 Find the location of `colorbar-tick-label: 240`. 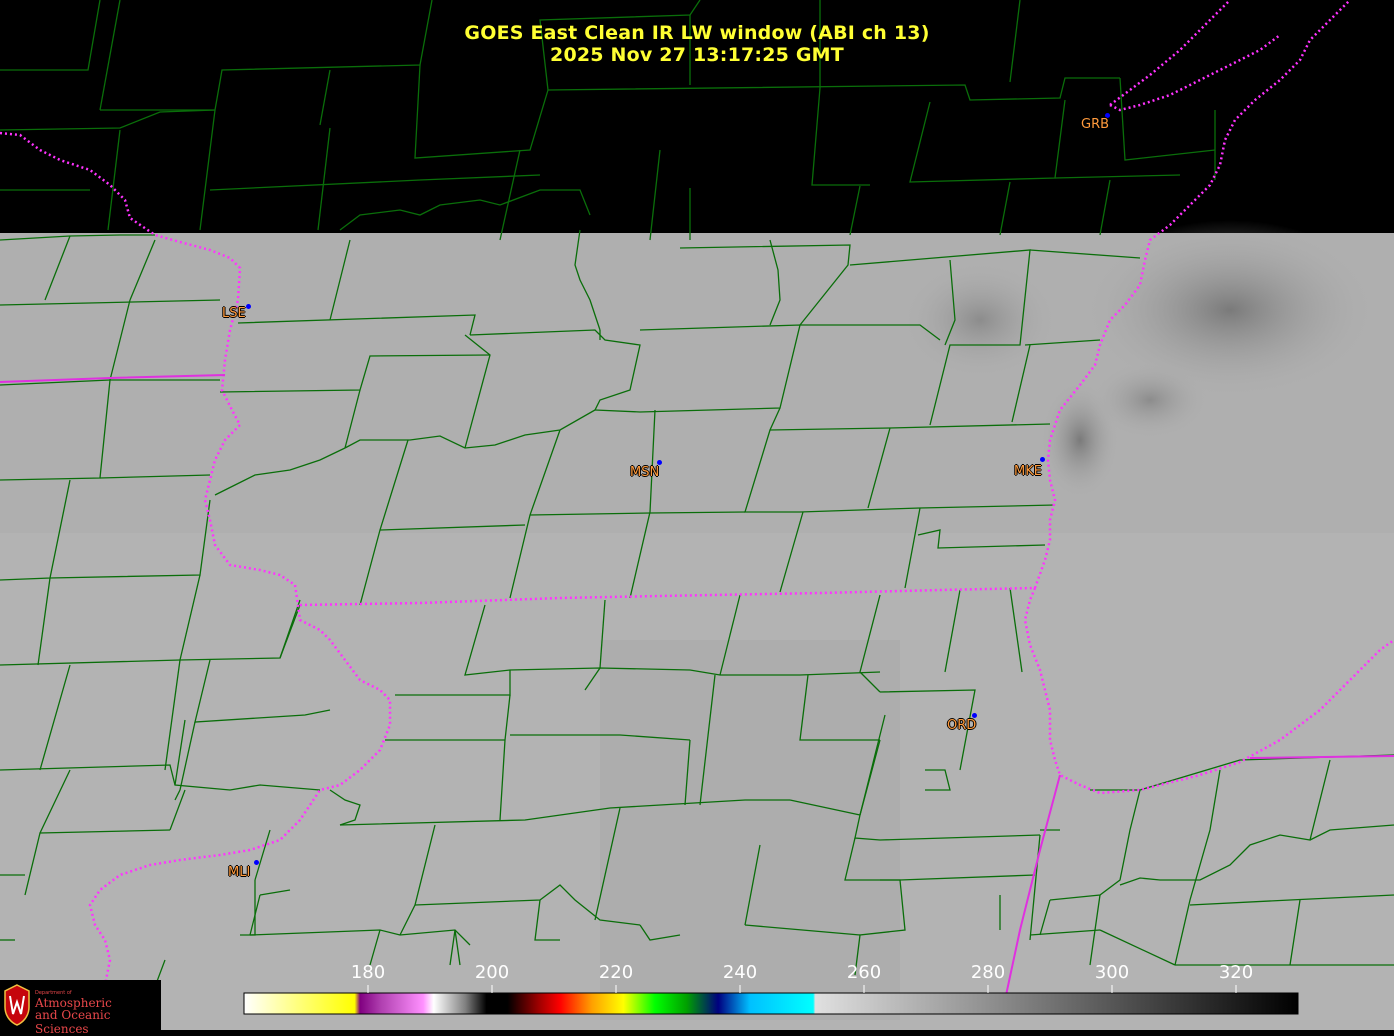

colorbar-tick-label: 240 is located at coordinates (740, 972).